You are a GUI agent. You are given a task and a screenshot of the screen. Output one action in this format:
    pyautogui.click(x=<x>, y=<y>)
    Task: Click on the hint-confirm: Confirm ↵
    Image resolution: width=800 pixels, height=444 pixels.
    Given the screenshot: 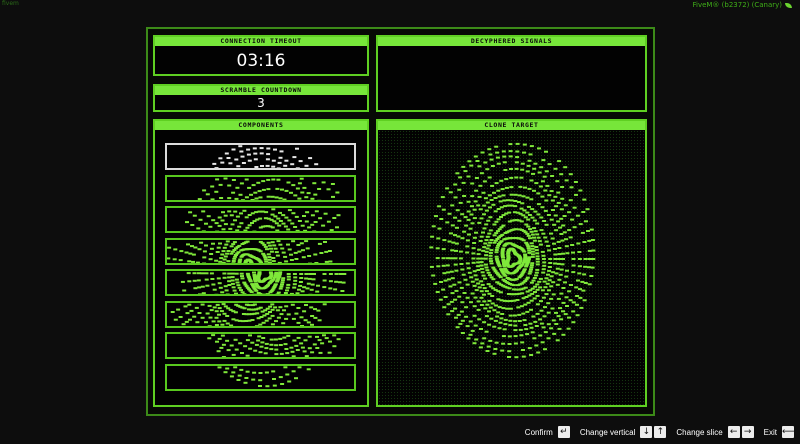 What is the action you would take?
    pyautogui.click(x=547, y=432)
    